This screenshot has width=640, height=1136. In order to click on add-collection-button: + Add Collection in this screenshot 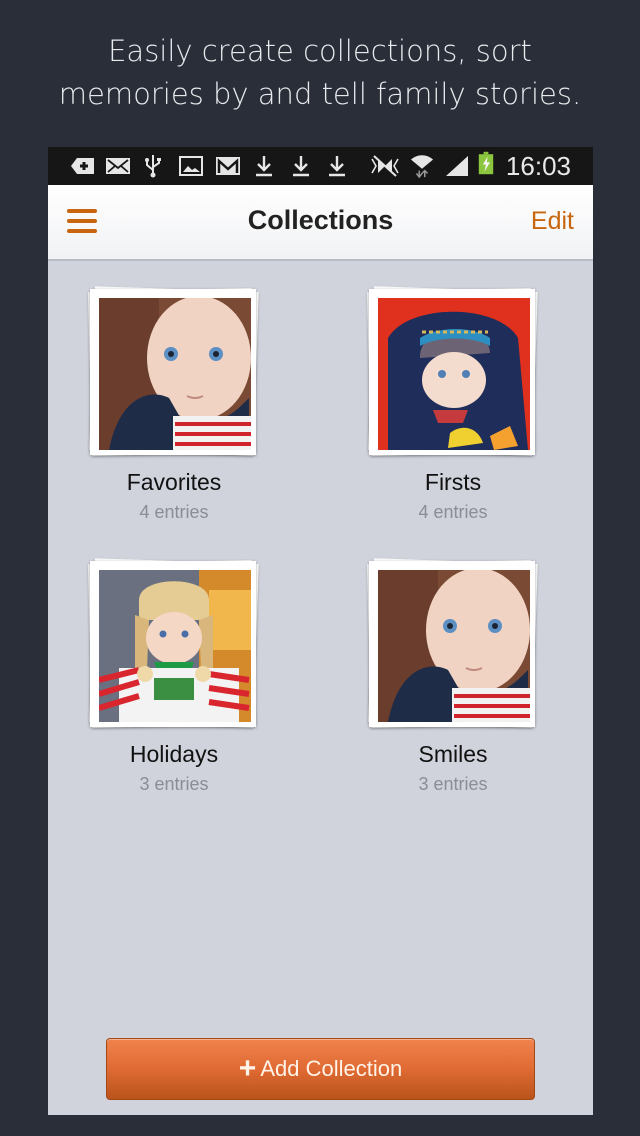, I will do `click(320, 1069)`.